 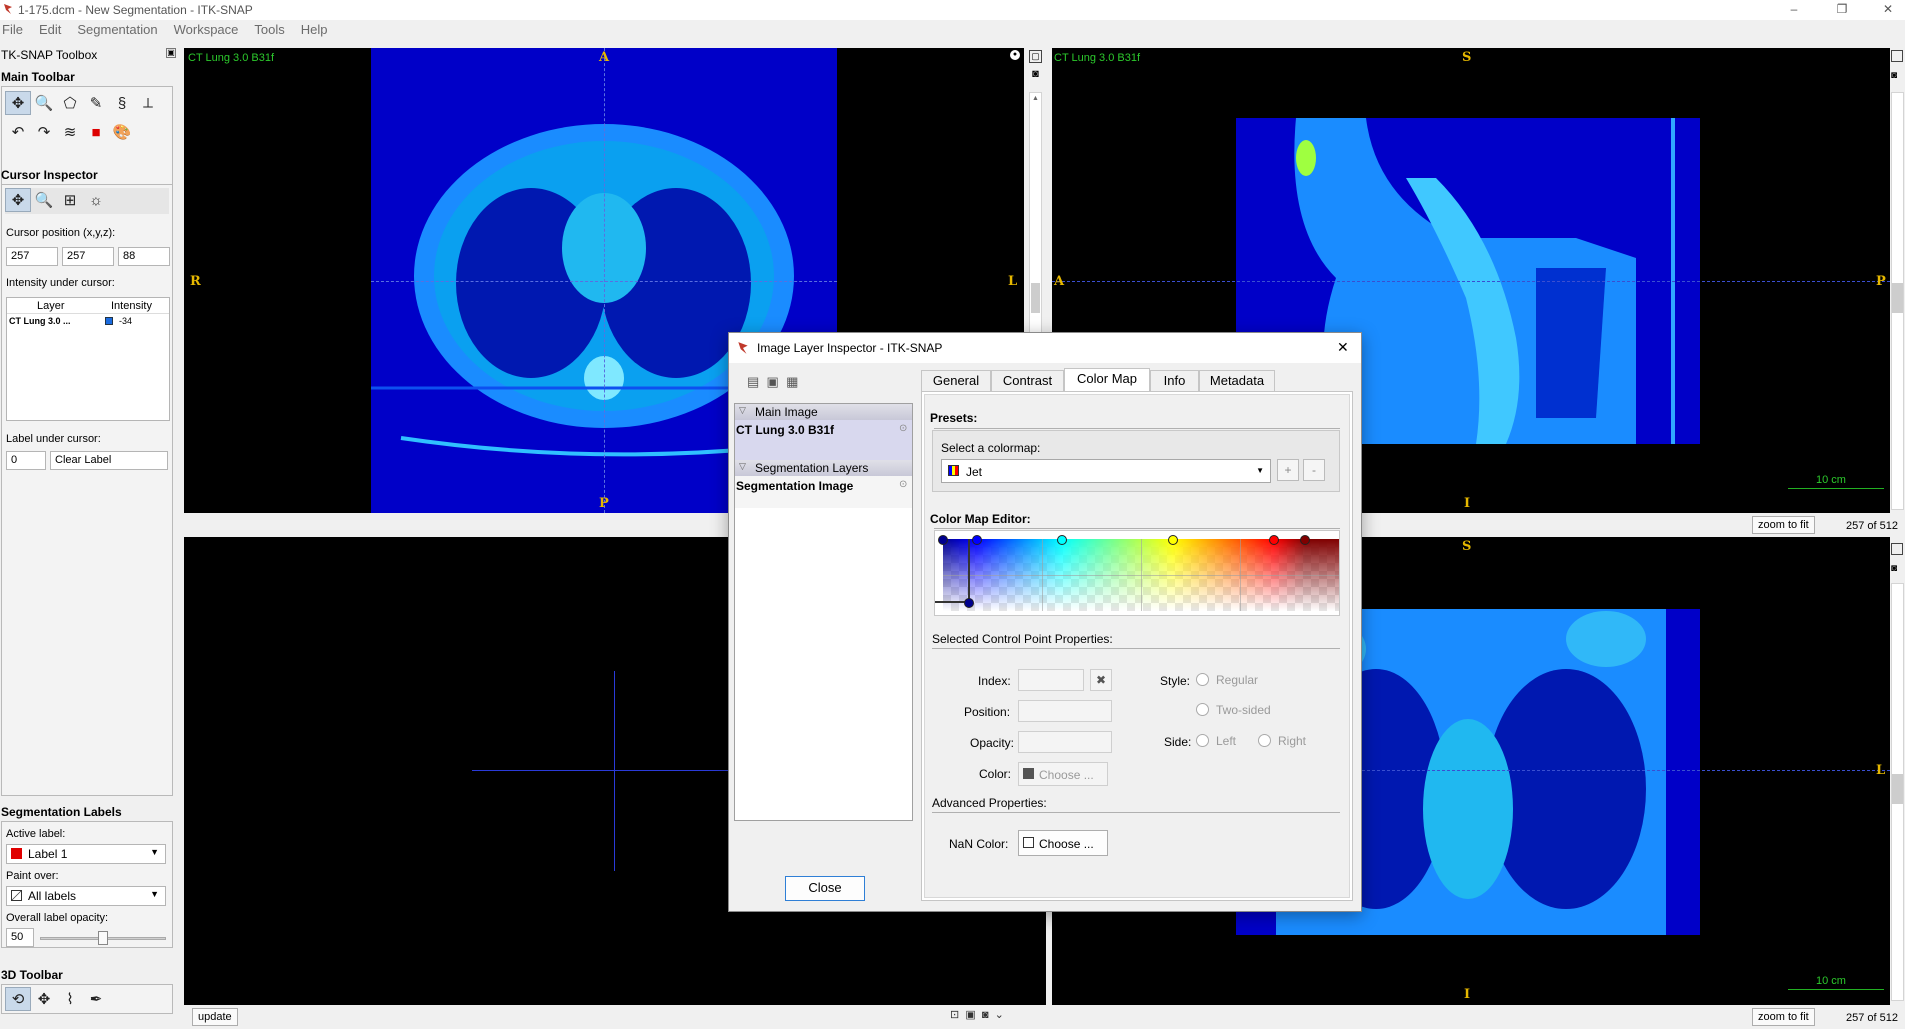 I want to click on maximize-button: ❐, so click(x=1842, y=9).